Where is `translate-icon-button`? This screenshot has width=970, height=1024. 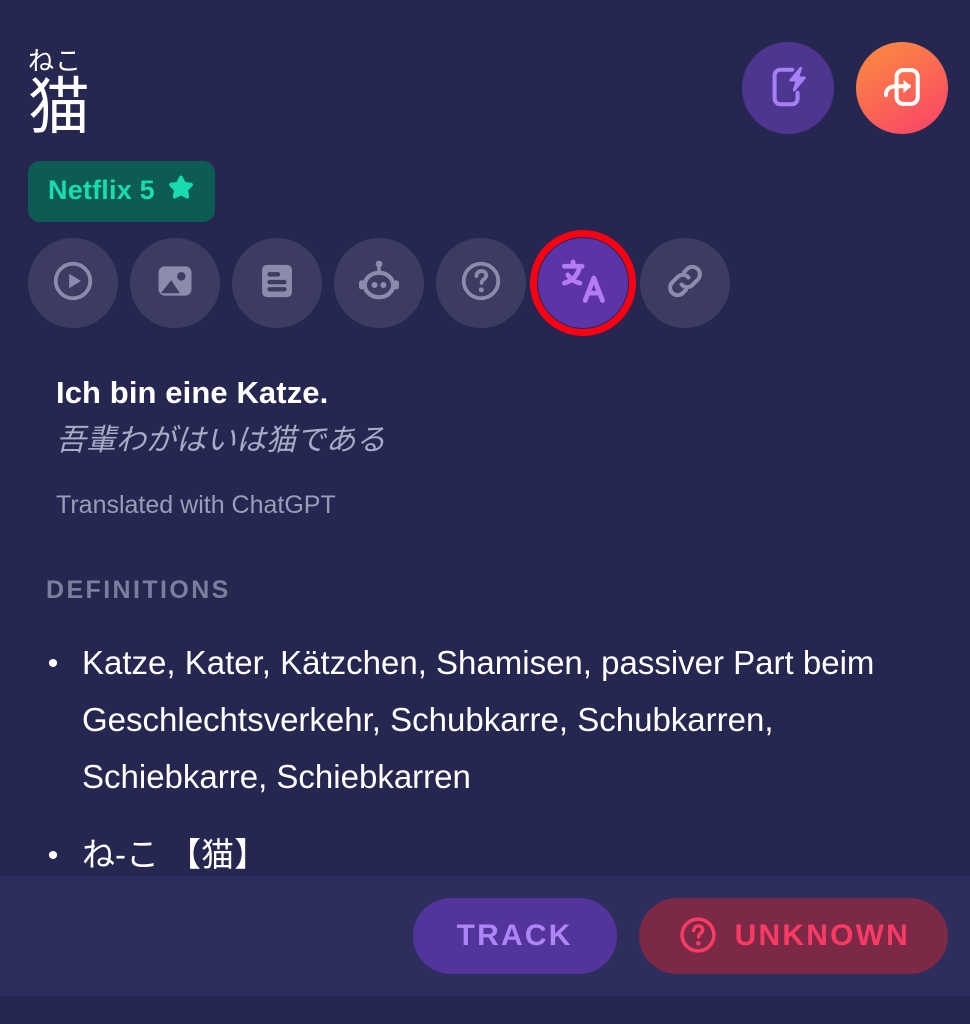 translate-icon-button is located at coordinates (583, 283).